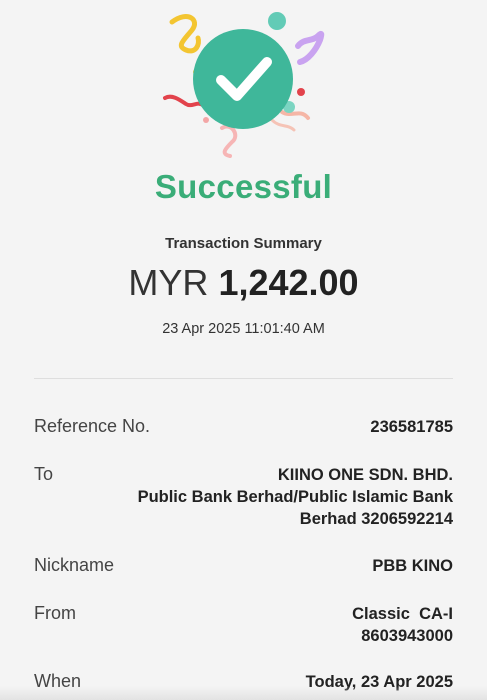 Image resolution: width=487 pixels, height=700 pixels. What do you see at coordinates (168, 282) in the screenshot?
I see `amount-currency: MYR` at bounding box center [168, 282].